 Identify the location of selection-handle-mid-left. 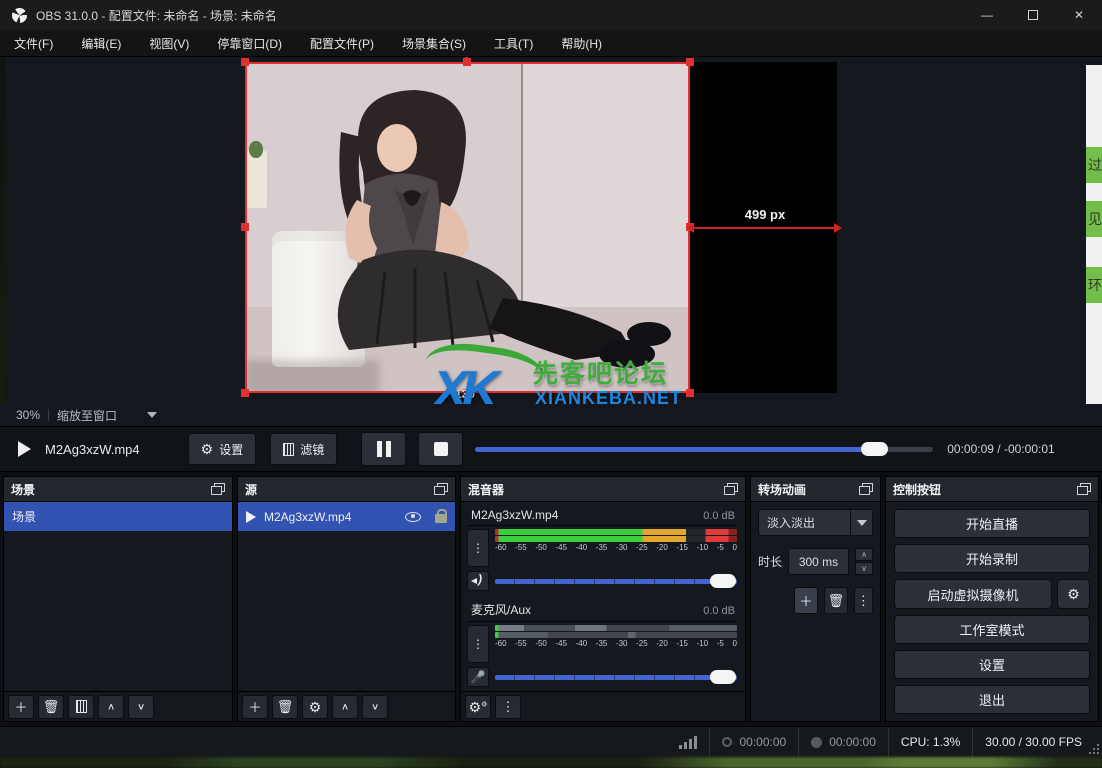
(245, 227).